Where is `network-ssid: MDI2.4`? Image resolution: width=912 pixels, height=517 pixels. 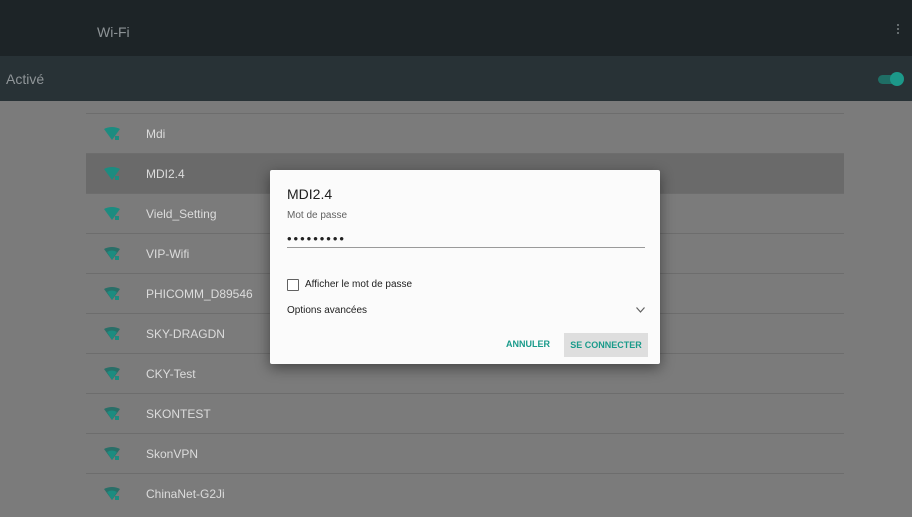 network-ssid: MDI2.4 is located at coordinates (165, 174).